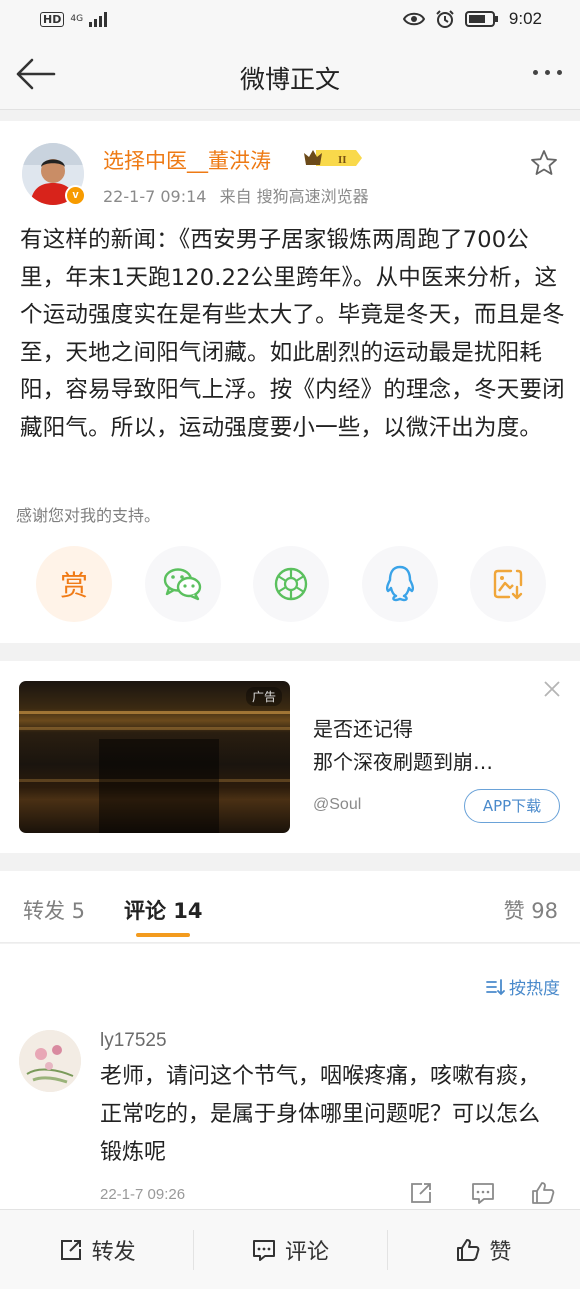 The height and width of the screenshot is (1289, 580). I want to click on post-source: 来自 搜狗高速浏览器, so click(294, 196).